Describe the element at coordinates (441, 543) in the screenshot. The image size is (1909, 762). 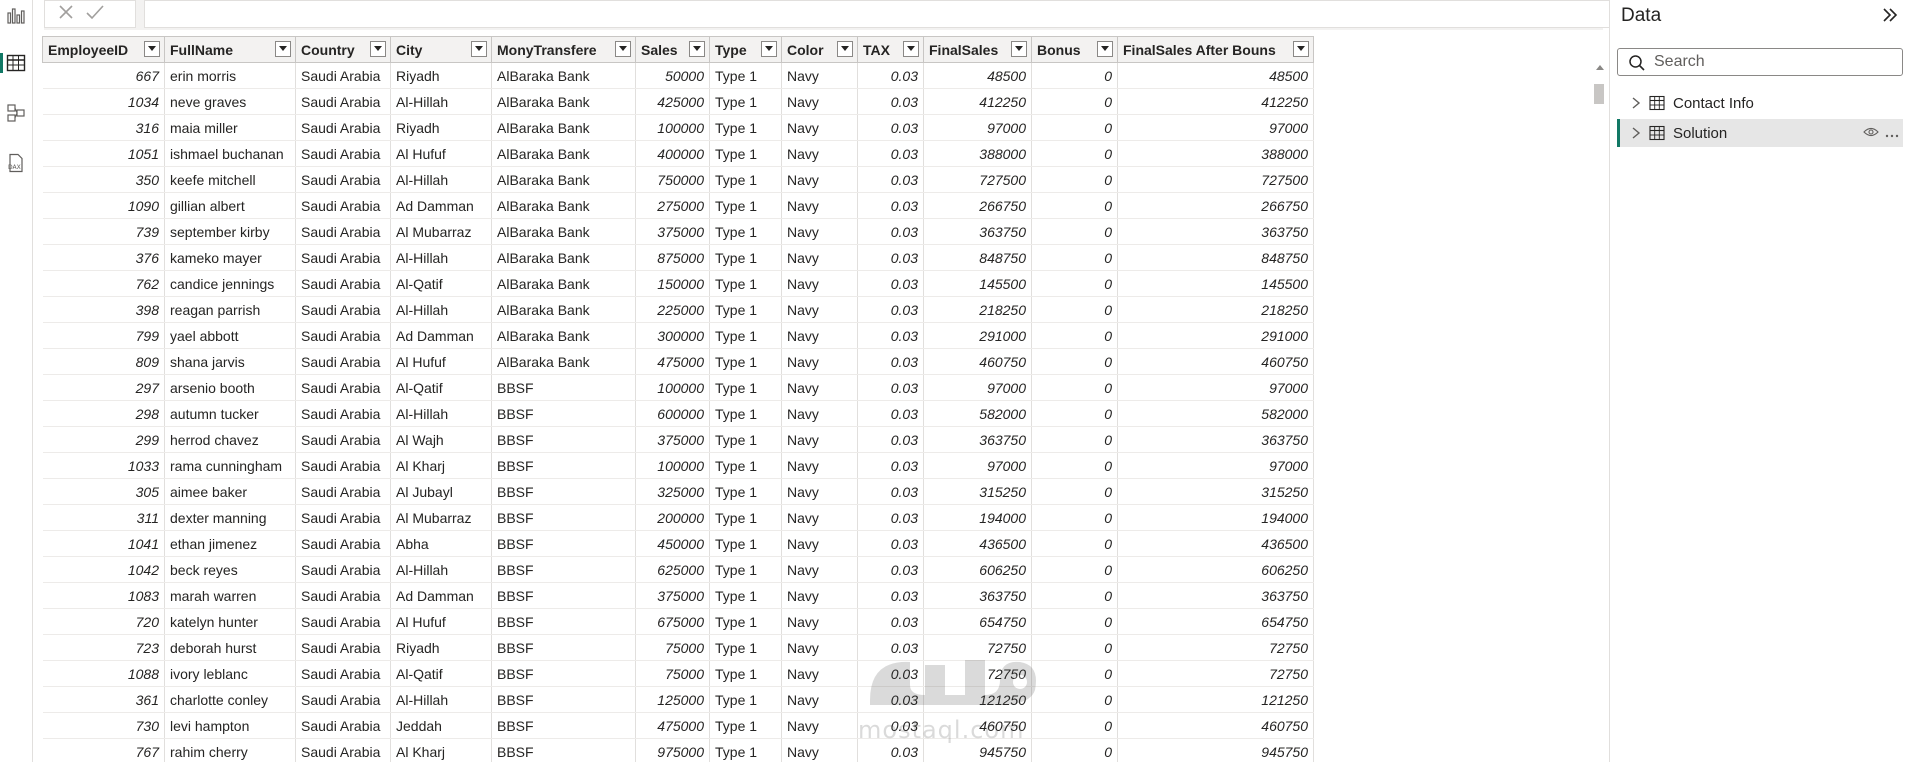
I see `table-cell: Abha` at that location.